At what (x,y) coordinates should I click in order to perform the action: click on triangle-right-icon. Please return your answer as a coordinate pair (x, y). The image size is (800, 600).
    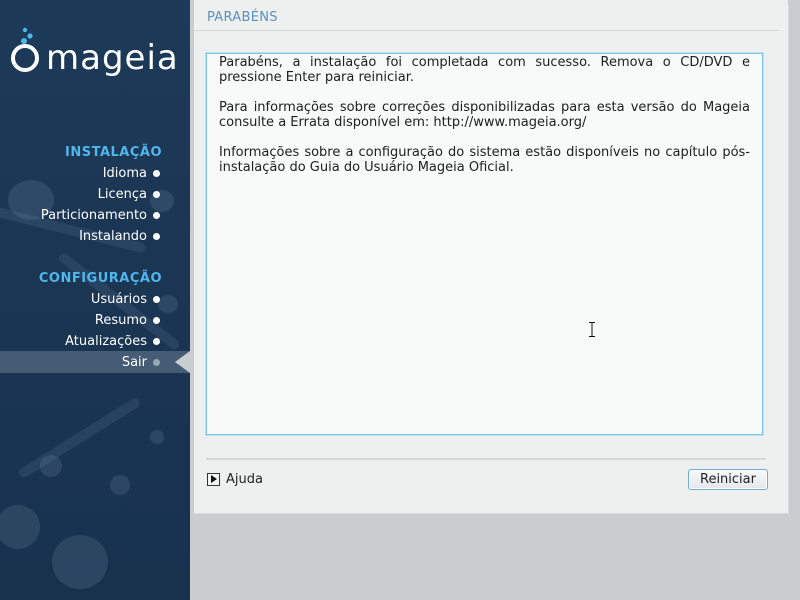
    Looking at the image, I should click on (213, 479).